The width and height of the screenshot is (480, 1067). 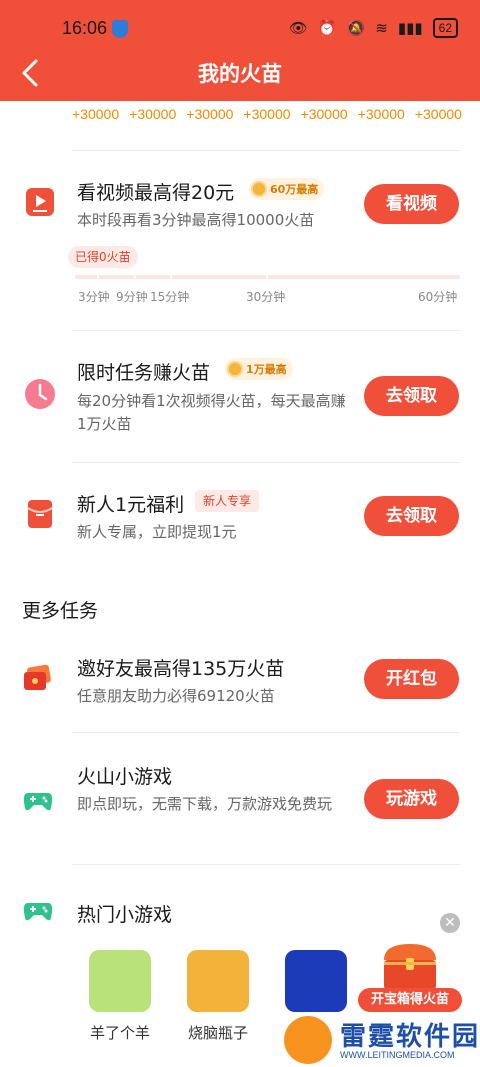 What do you see at coordinates (445, 28) in the screenshot?
I see `battery-icon: 62` at bounding box center [445, 28].